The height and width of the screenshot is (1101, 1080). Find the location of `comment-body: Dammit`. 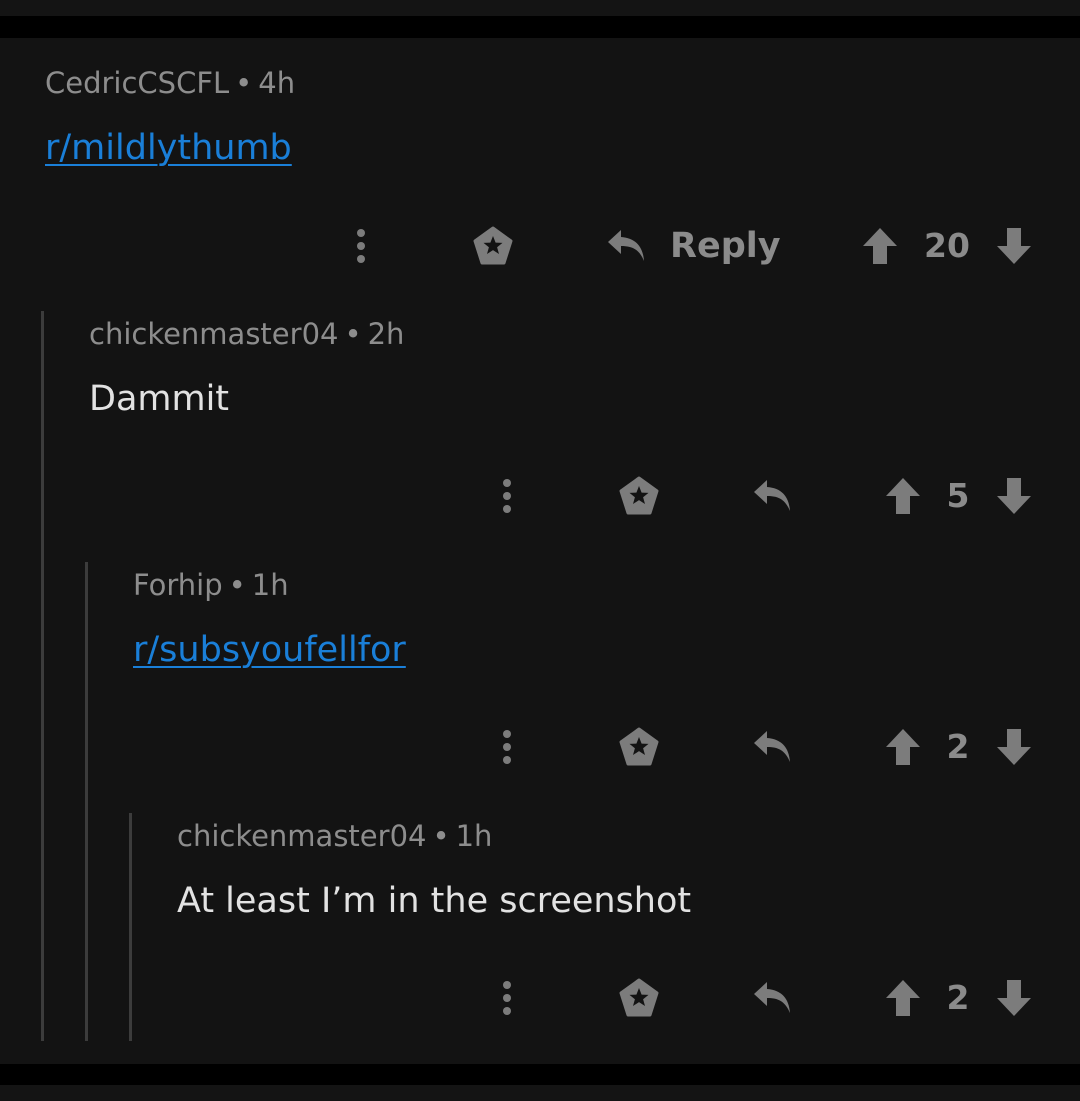

comment-body: Dammit is located at coordinates (159, 399).